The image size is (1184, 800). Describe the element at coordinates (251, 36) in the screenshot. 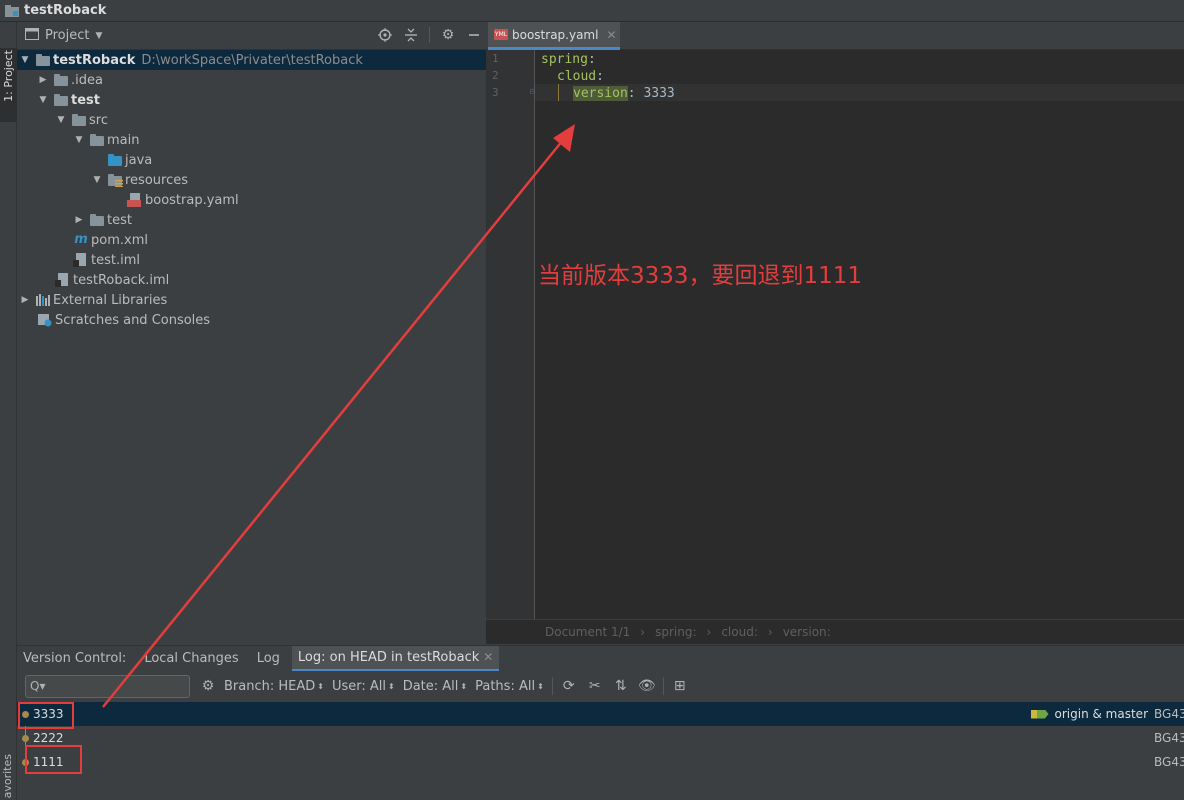

I see `project-panel-header: Project ▼ ⚙` at that location.